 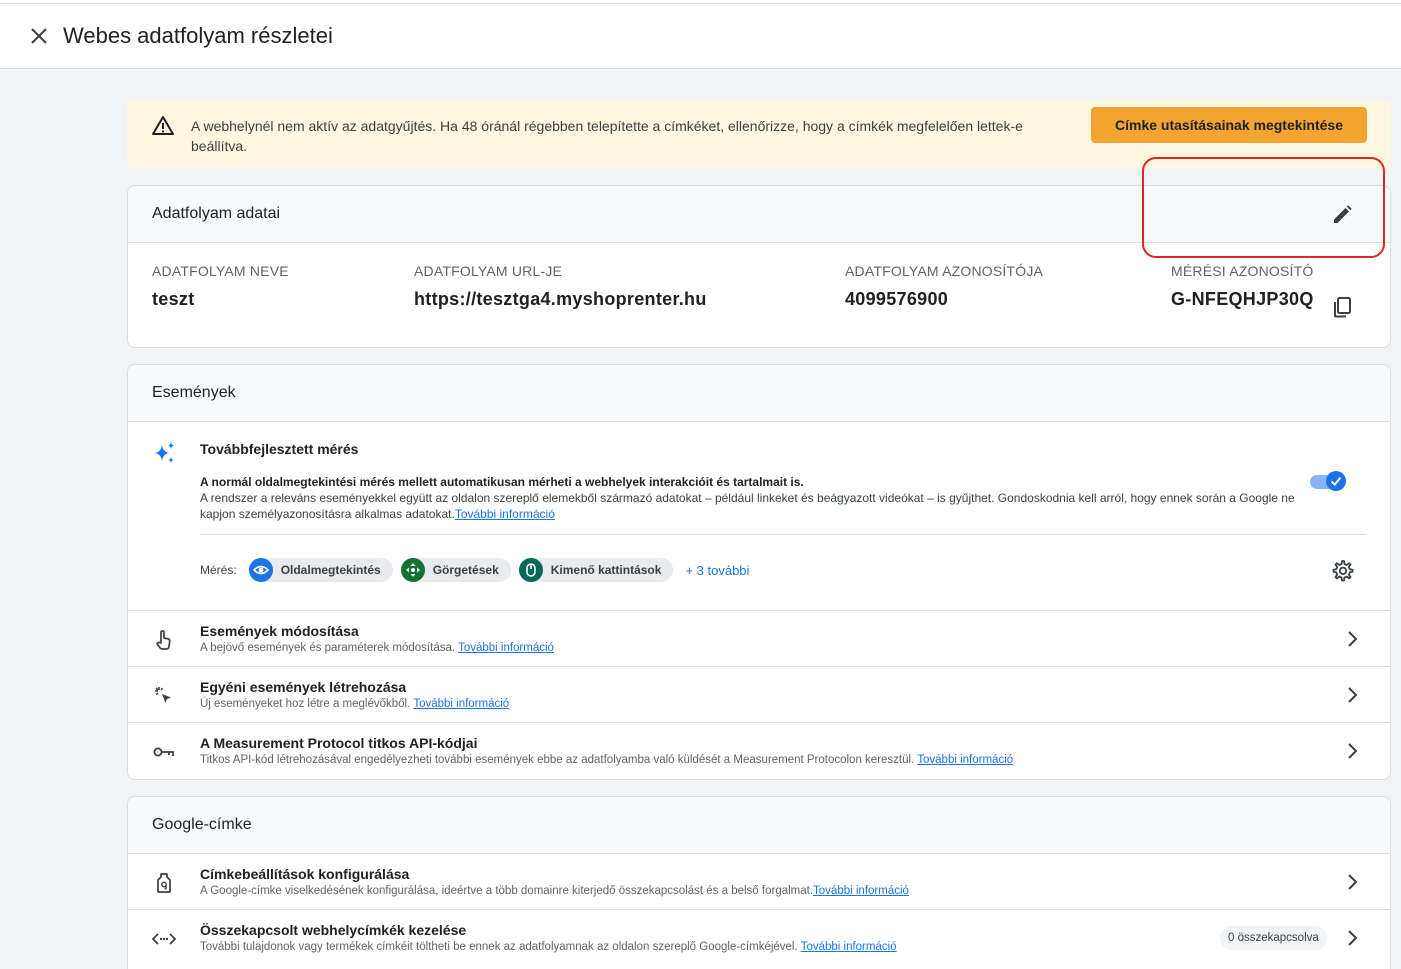 What do you see at coordinates (194, 392) in the screenshot?
I see `events-title: Események` at bounding box center [194, 392].